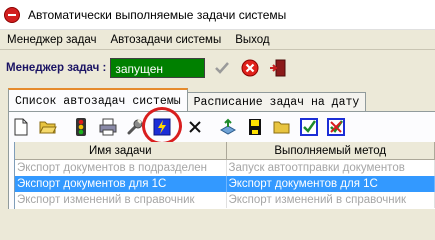 The image size is (435, 240). Describe the element at coordinates (121, 168) in the screenshot. I see `table-cell: Экспорт документов в подразделен` at that location.